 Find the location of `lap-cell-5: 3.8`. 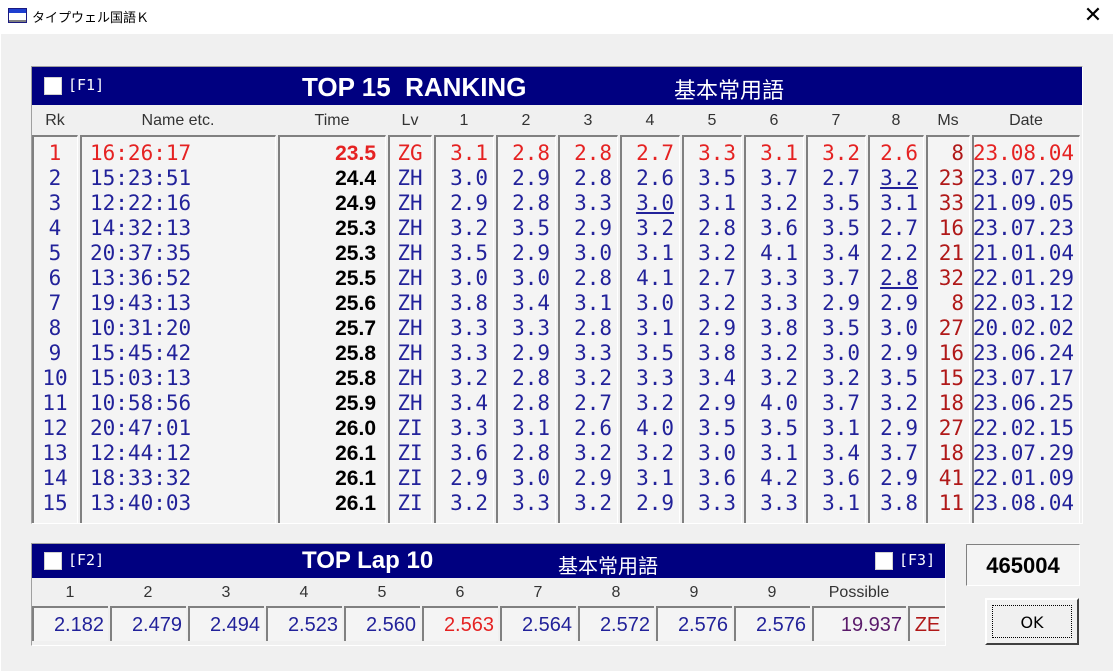

lap-cell-5: 3.8 is located at coordinates (717, 353).